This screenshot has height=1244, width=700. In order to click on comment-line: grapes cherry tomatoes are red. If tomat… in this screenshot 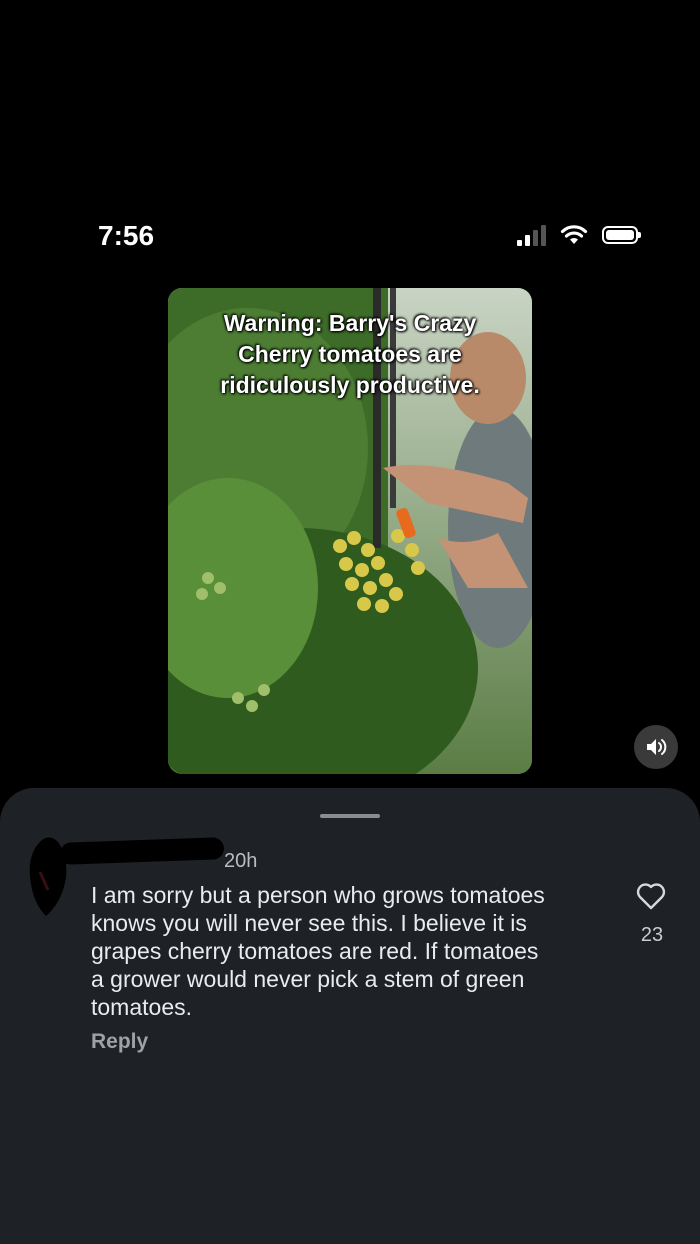, I will do `click(315, 951)`.